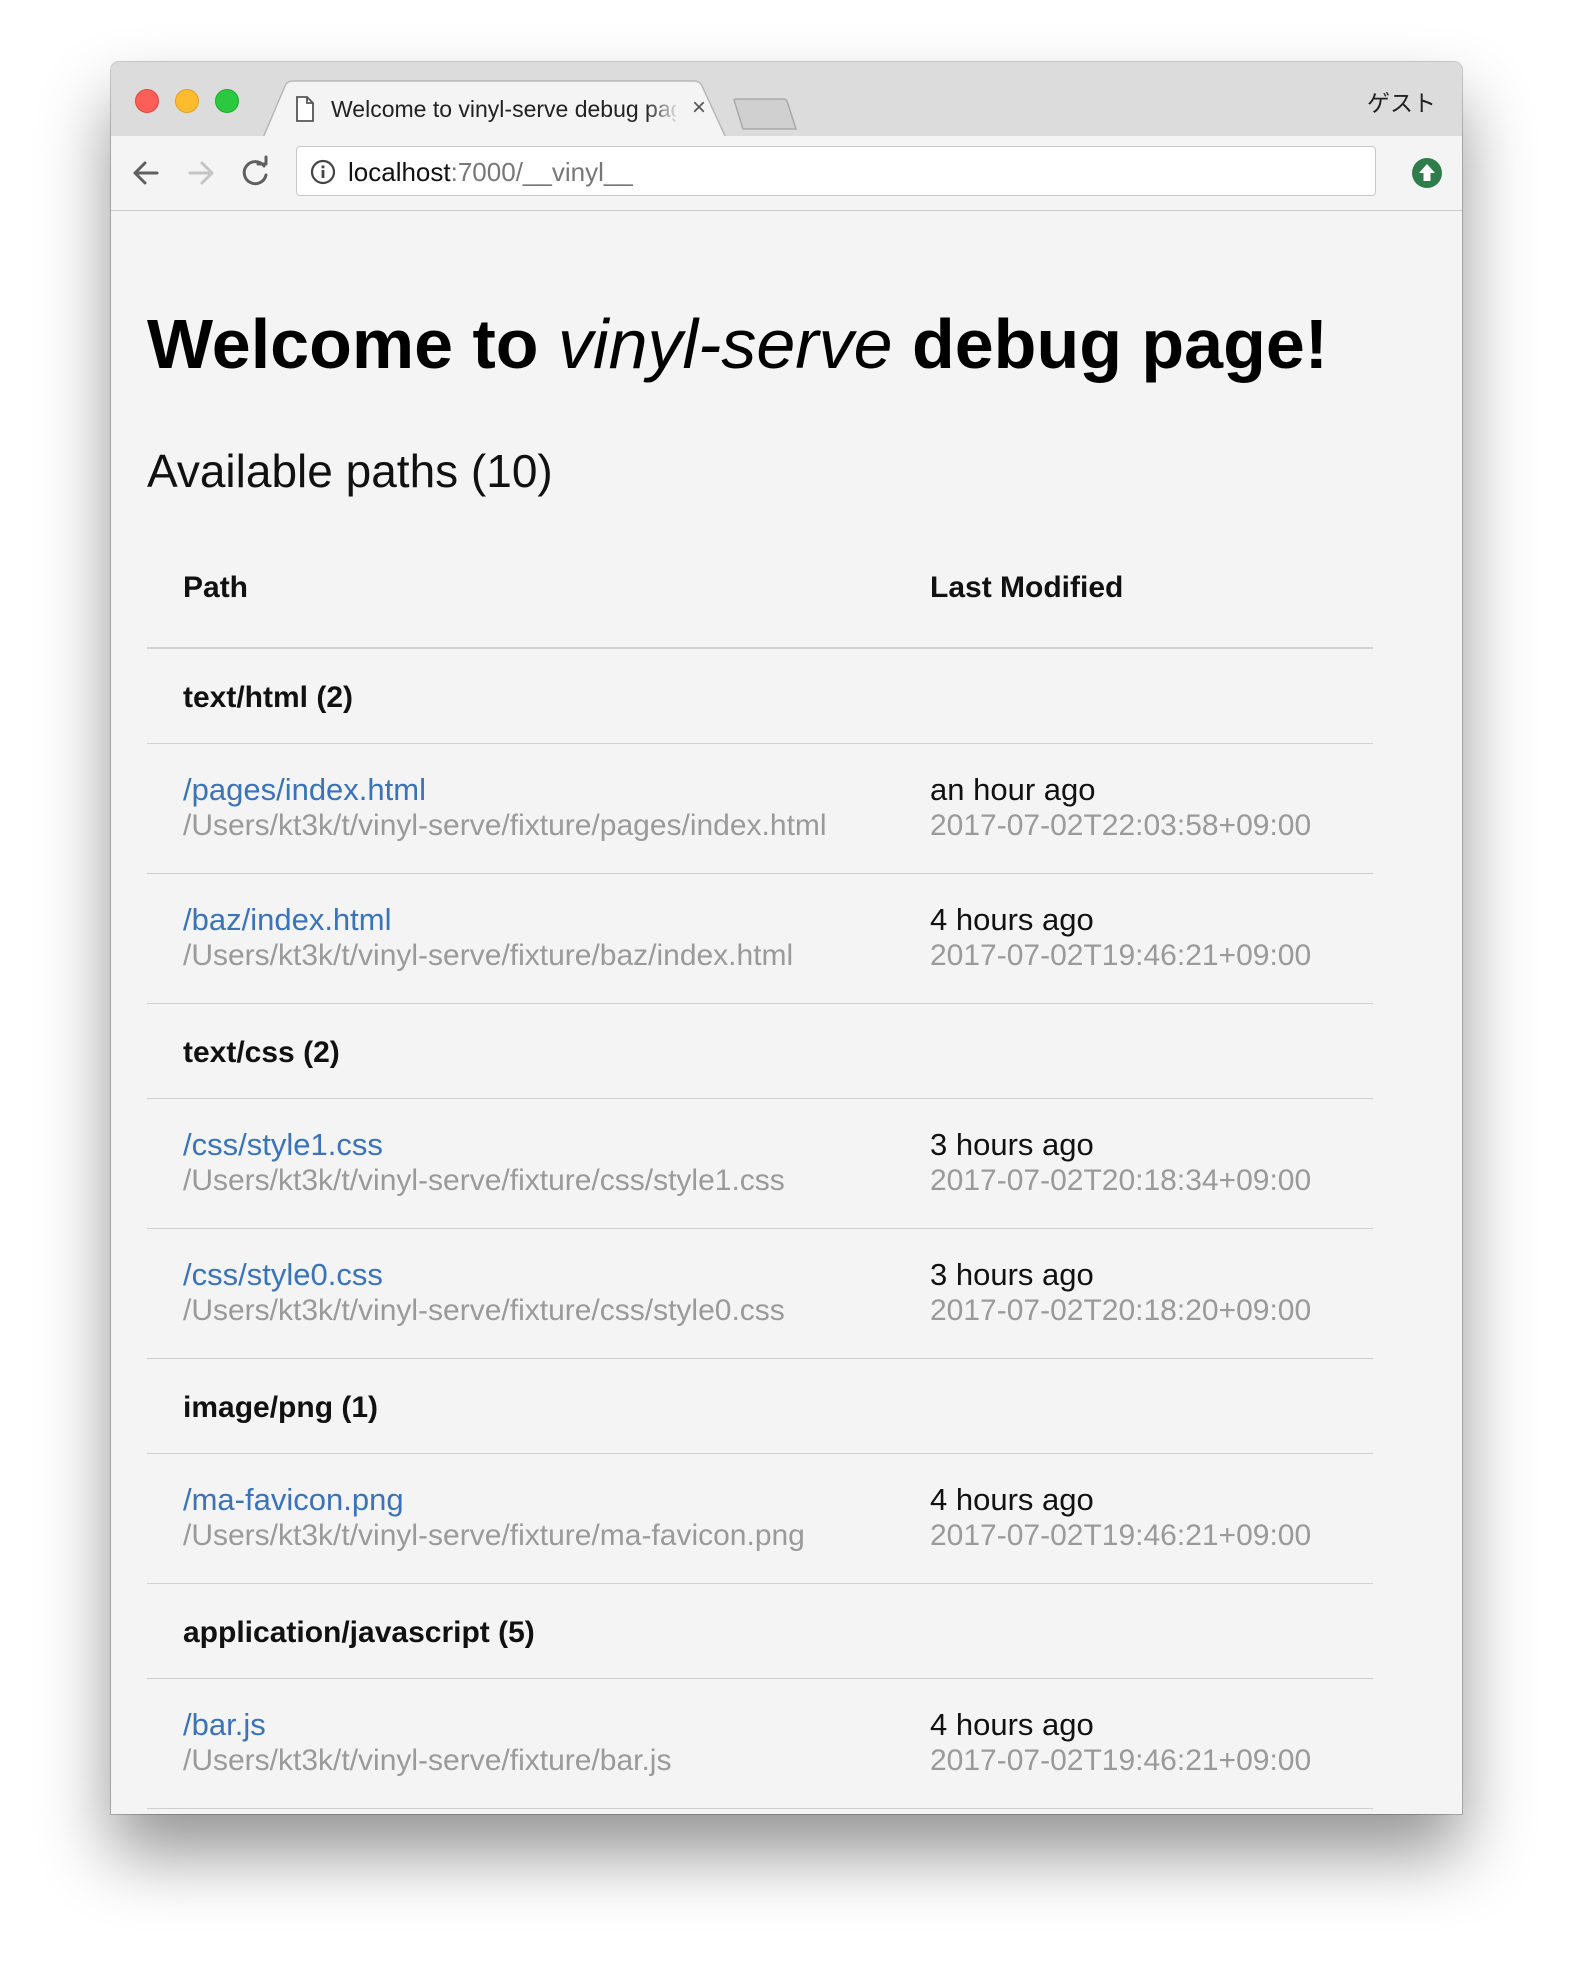 The width and height of the screenshot is (1572, 1970). Describe the element at coordinates (503, 109) in the screenshot. I see `tab-title: Welcome to vinyl-serve debug page!` at that location.